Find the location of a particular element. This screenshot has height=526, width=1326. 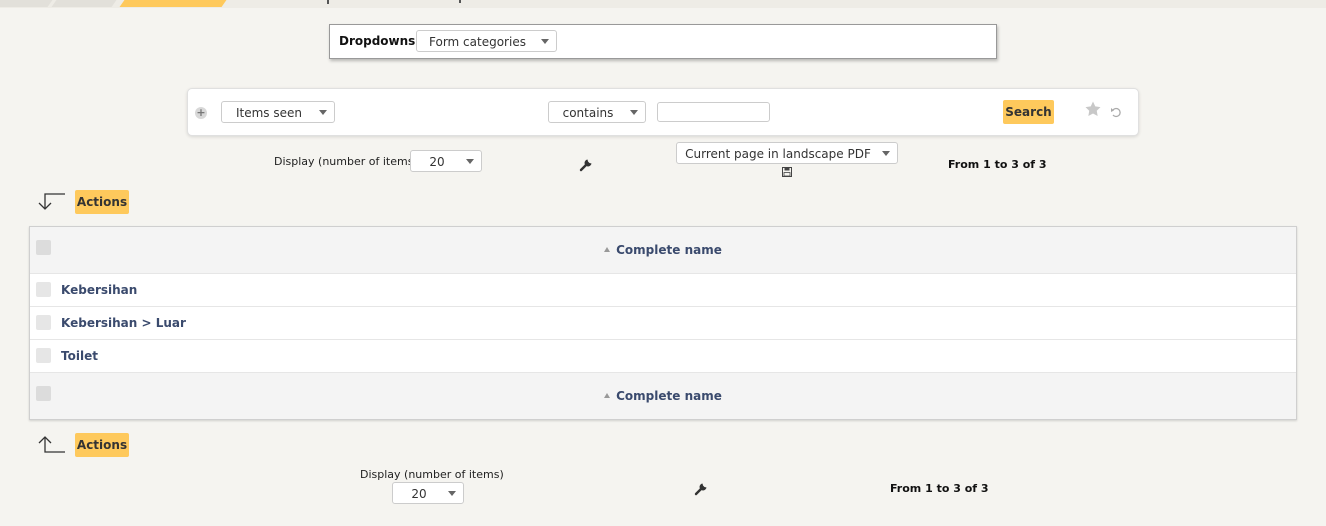

star-icon is located at coordinates (1093, 109).